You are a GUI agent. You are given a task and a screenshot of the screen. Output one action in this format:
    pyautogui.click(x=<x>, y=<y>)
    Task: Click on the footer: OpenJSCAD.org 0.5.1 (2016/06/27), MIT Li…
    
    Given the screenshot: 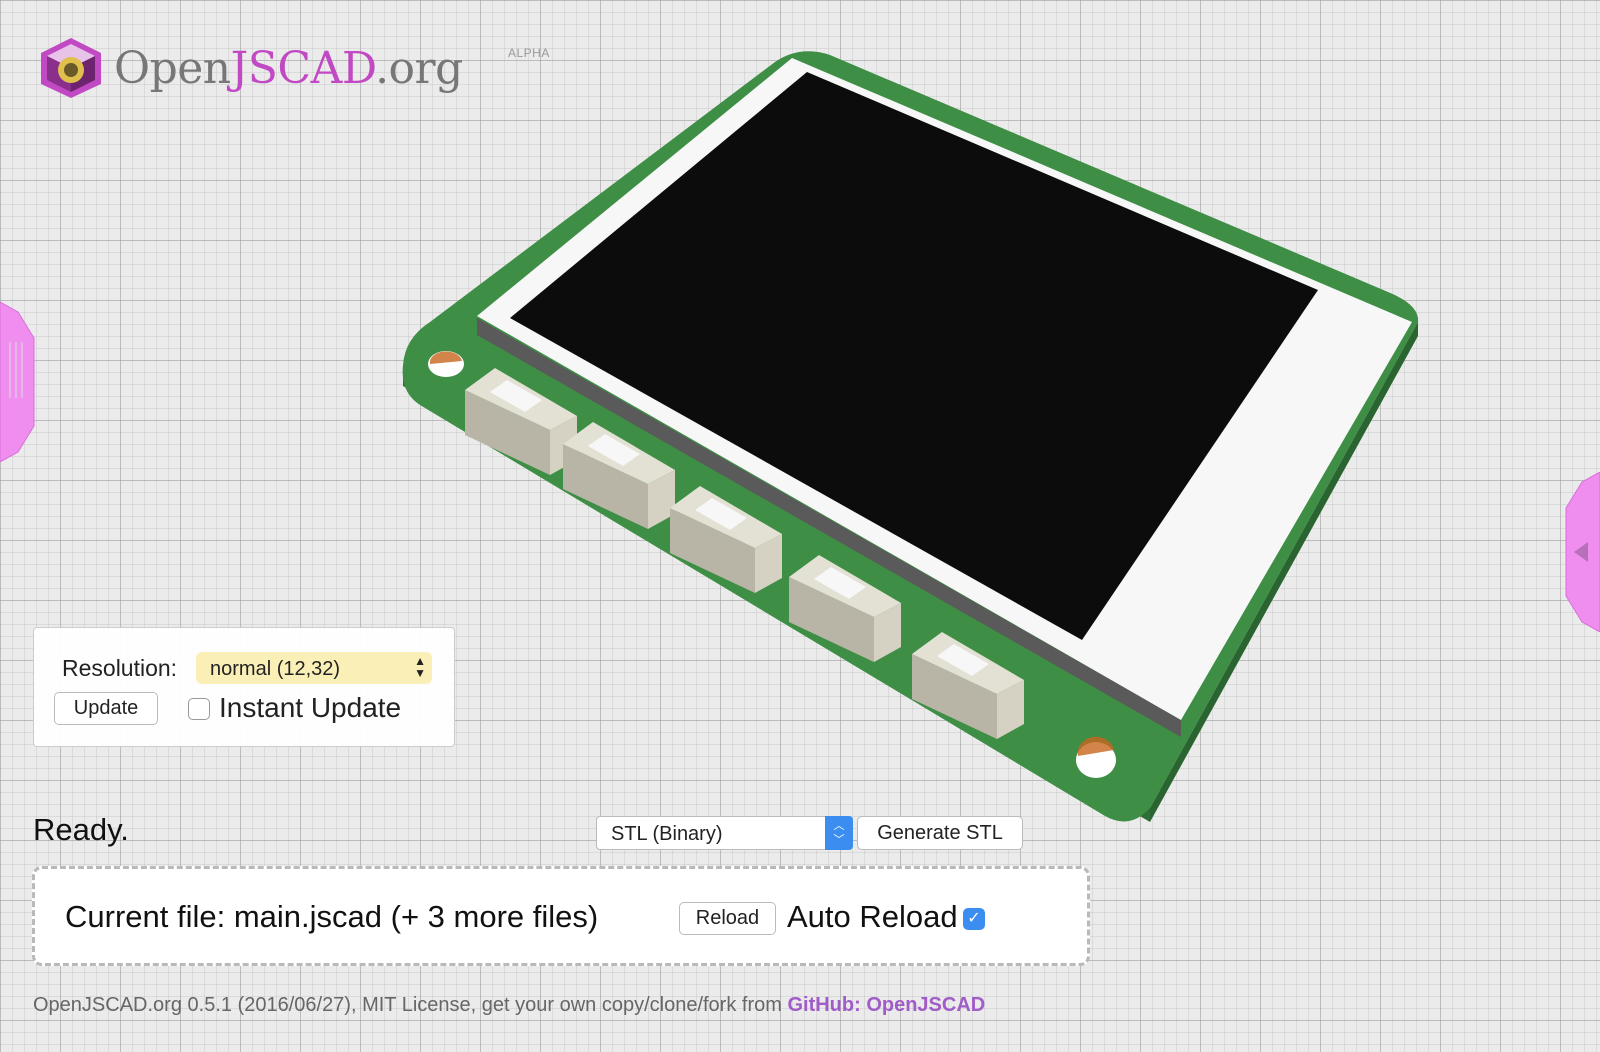 What is the action you would take?
    pyautogui.click(x=509, y=1005)
    